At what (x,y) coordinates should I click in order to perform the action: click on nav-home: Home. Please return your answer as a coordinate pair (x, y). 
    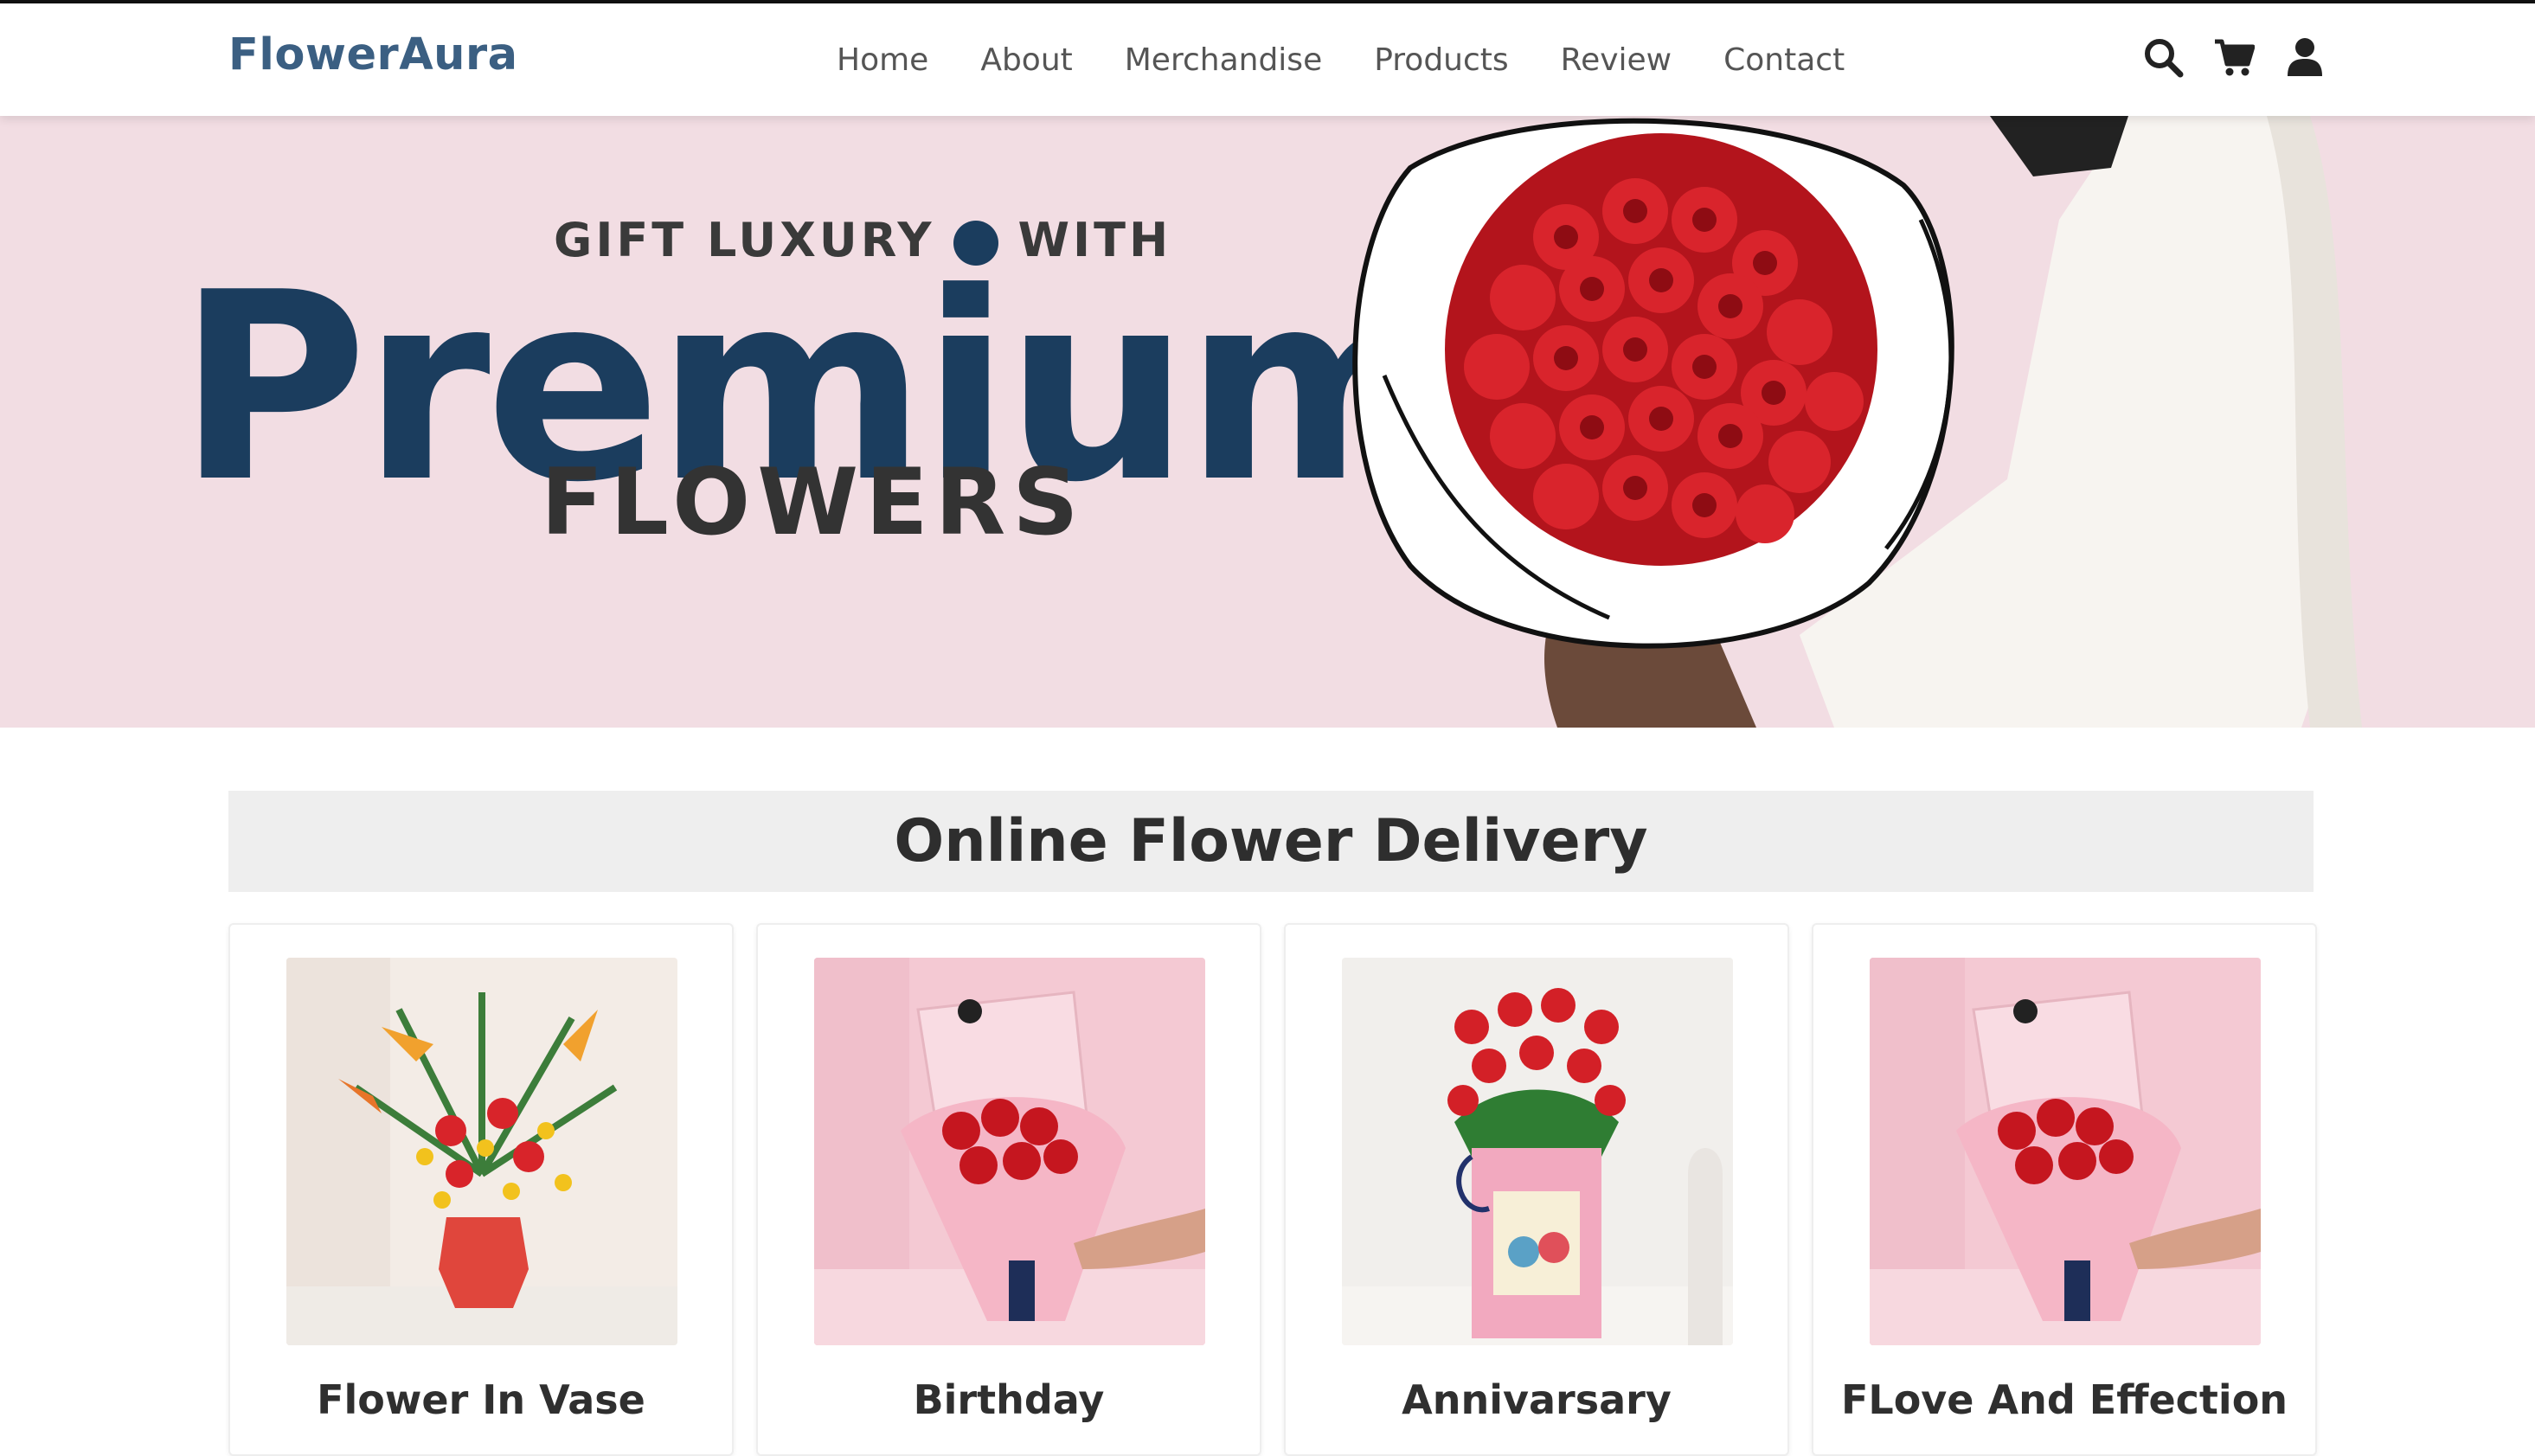
    Looking at the image, I should click on (882, 60).